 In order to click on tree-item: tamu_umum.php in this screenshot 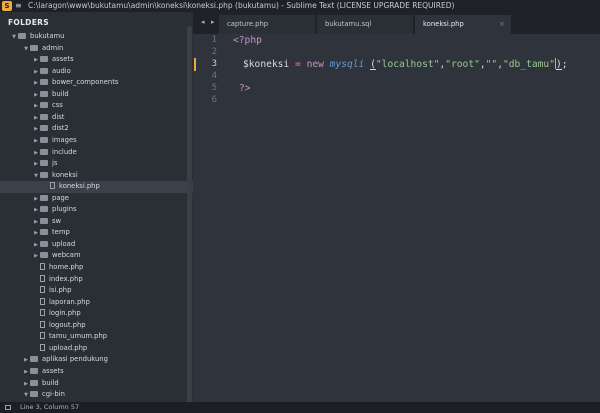, I will do `click(96, 337)`.